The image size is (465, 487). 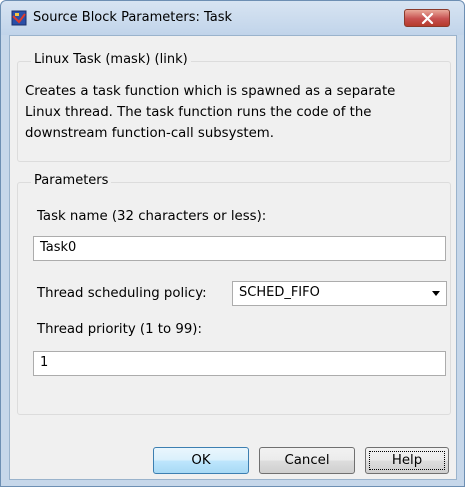 What do you see at coordinates (19, 18) in the screenshot?
I see `simulink-block-icon` at bounding box center [19, 18].